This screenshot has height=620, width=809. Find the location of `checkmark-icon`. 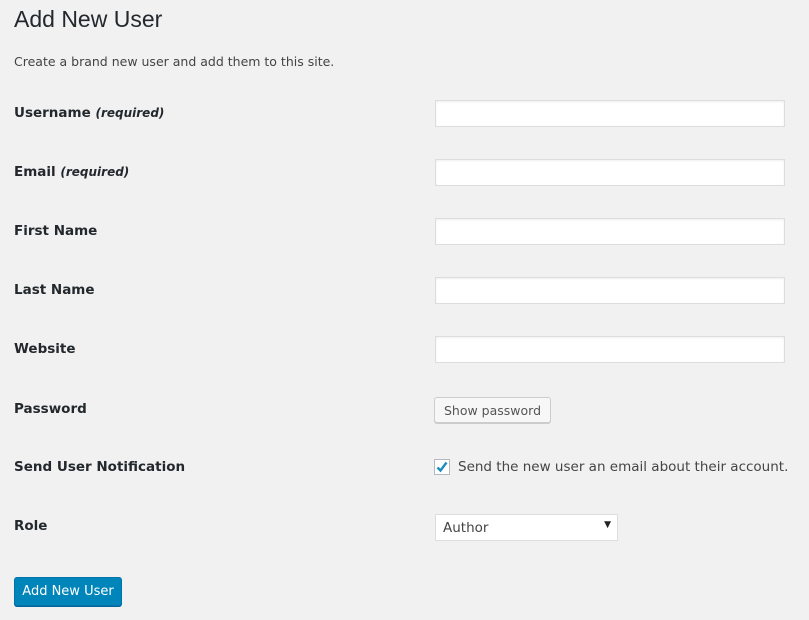

checkmark-icon is located at coordinates (442, 467).